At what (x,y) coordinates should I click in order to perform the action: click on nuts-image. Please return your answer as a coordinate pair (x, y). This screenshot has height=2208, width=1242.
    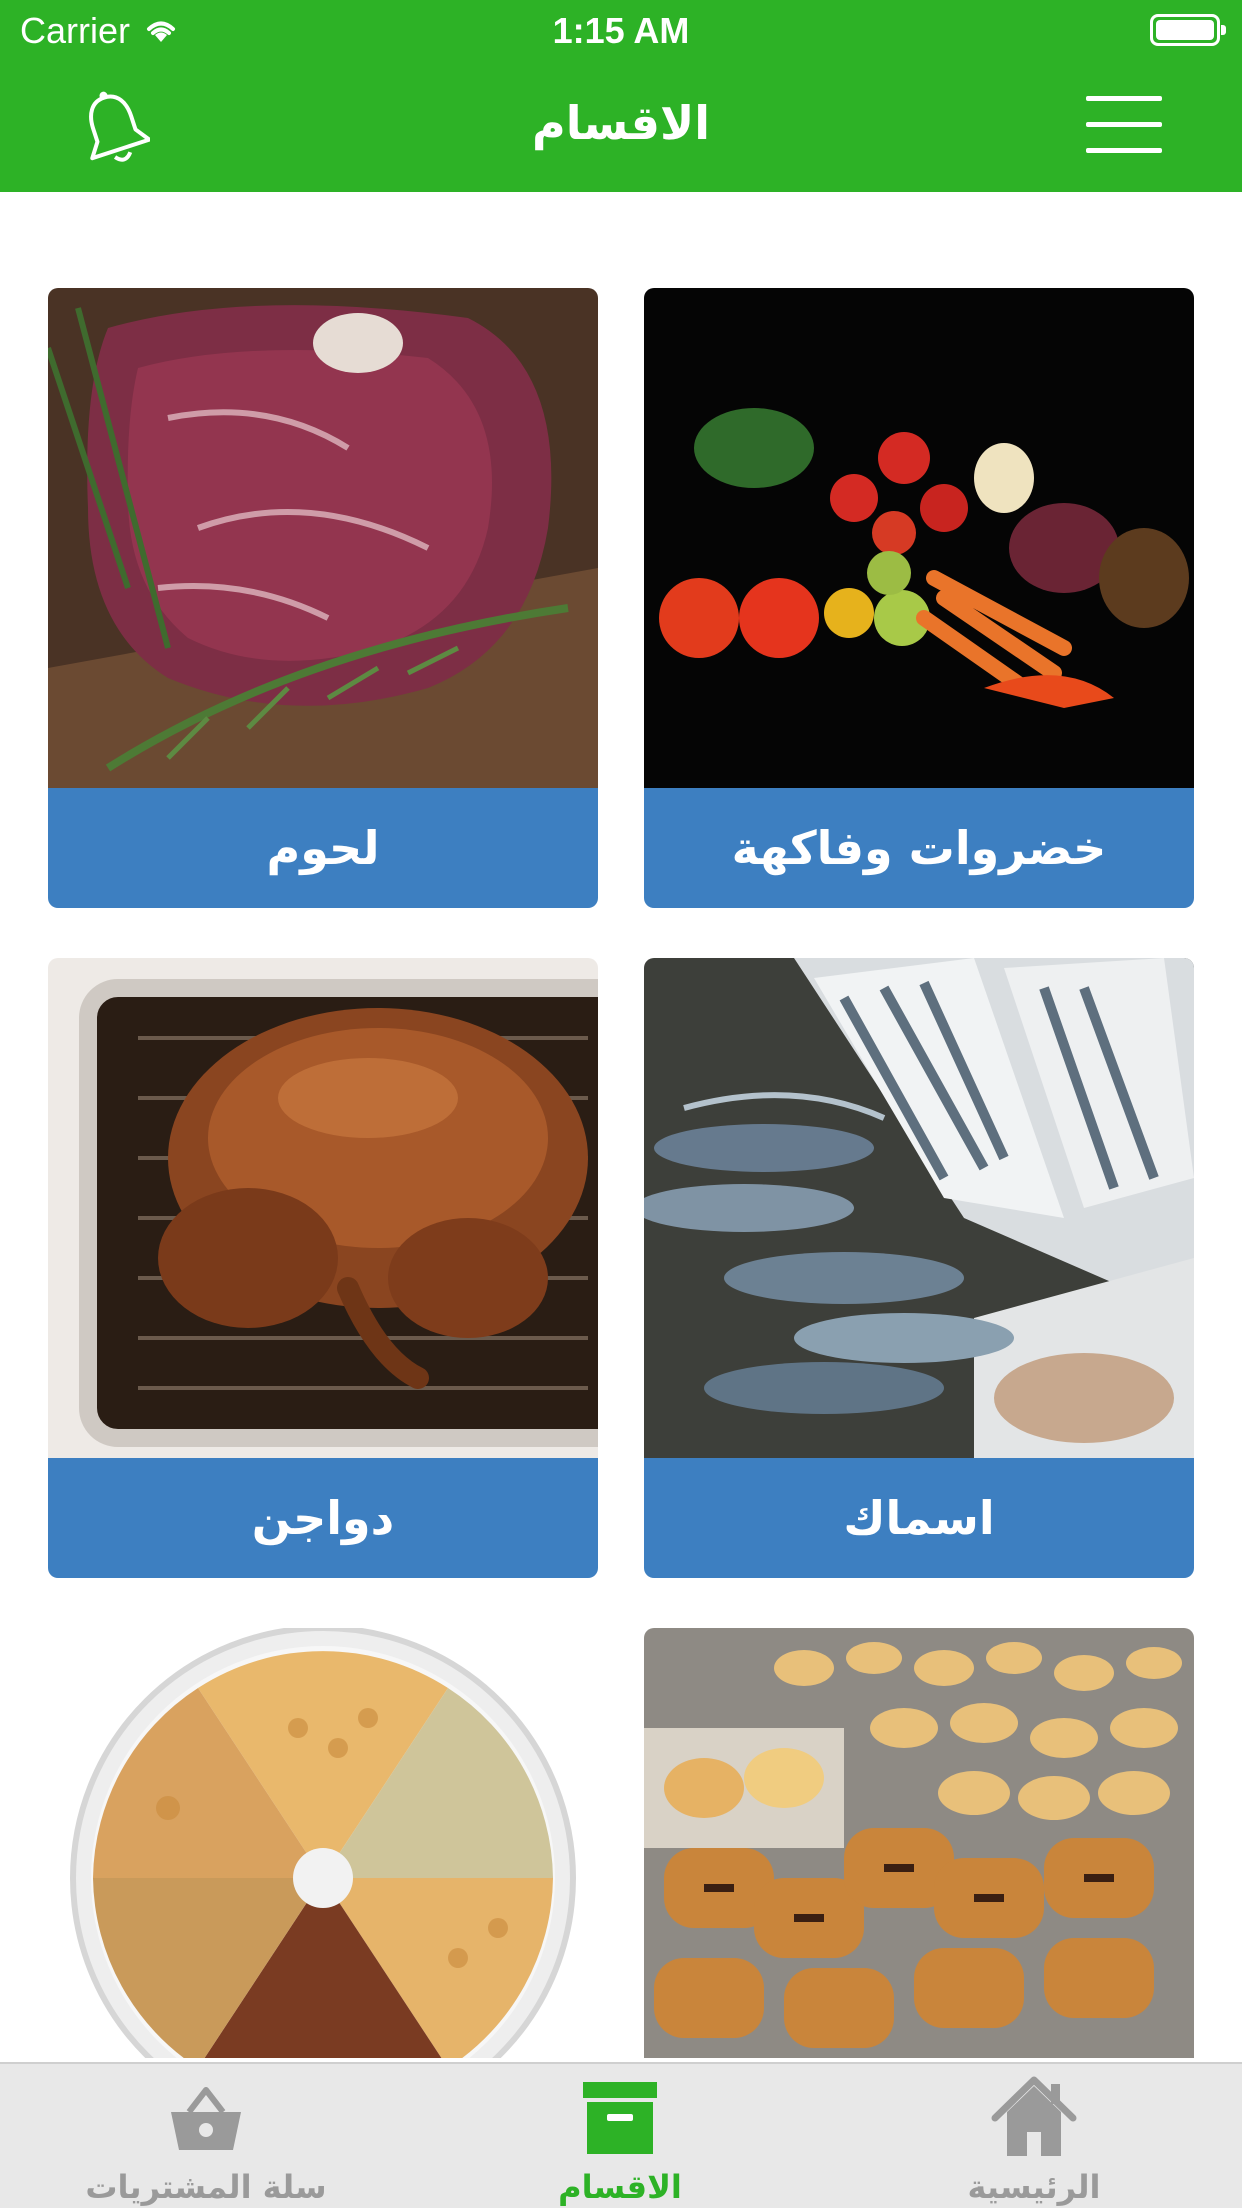
    Looking at the image, I should click on (323, 1843).